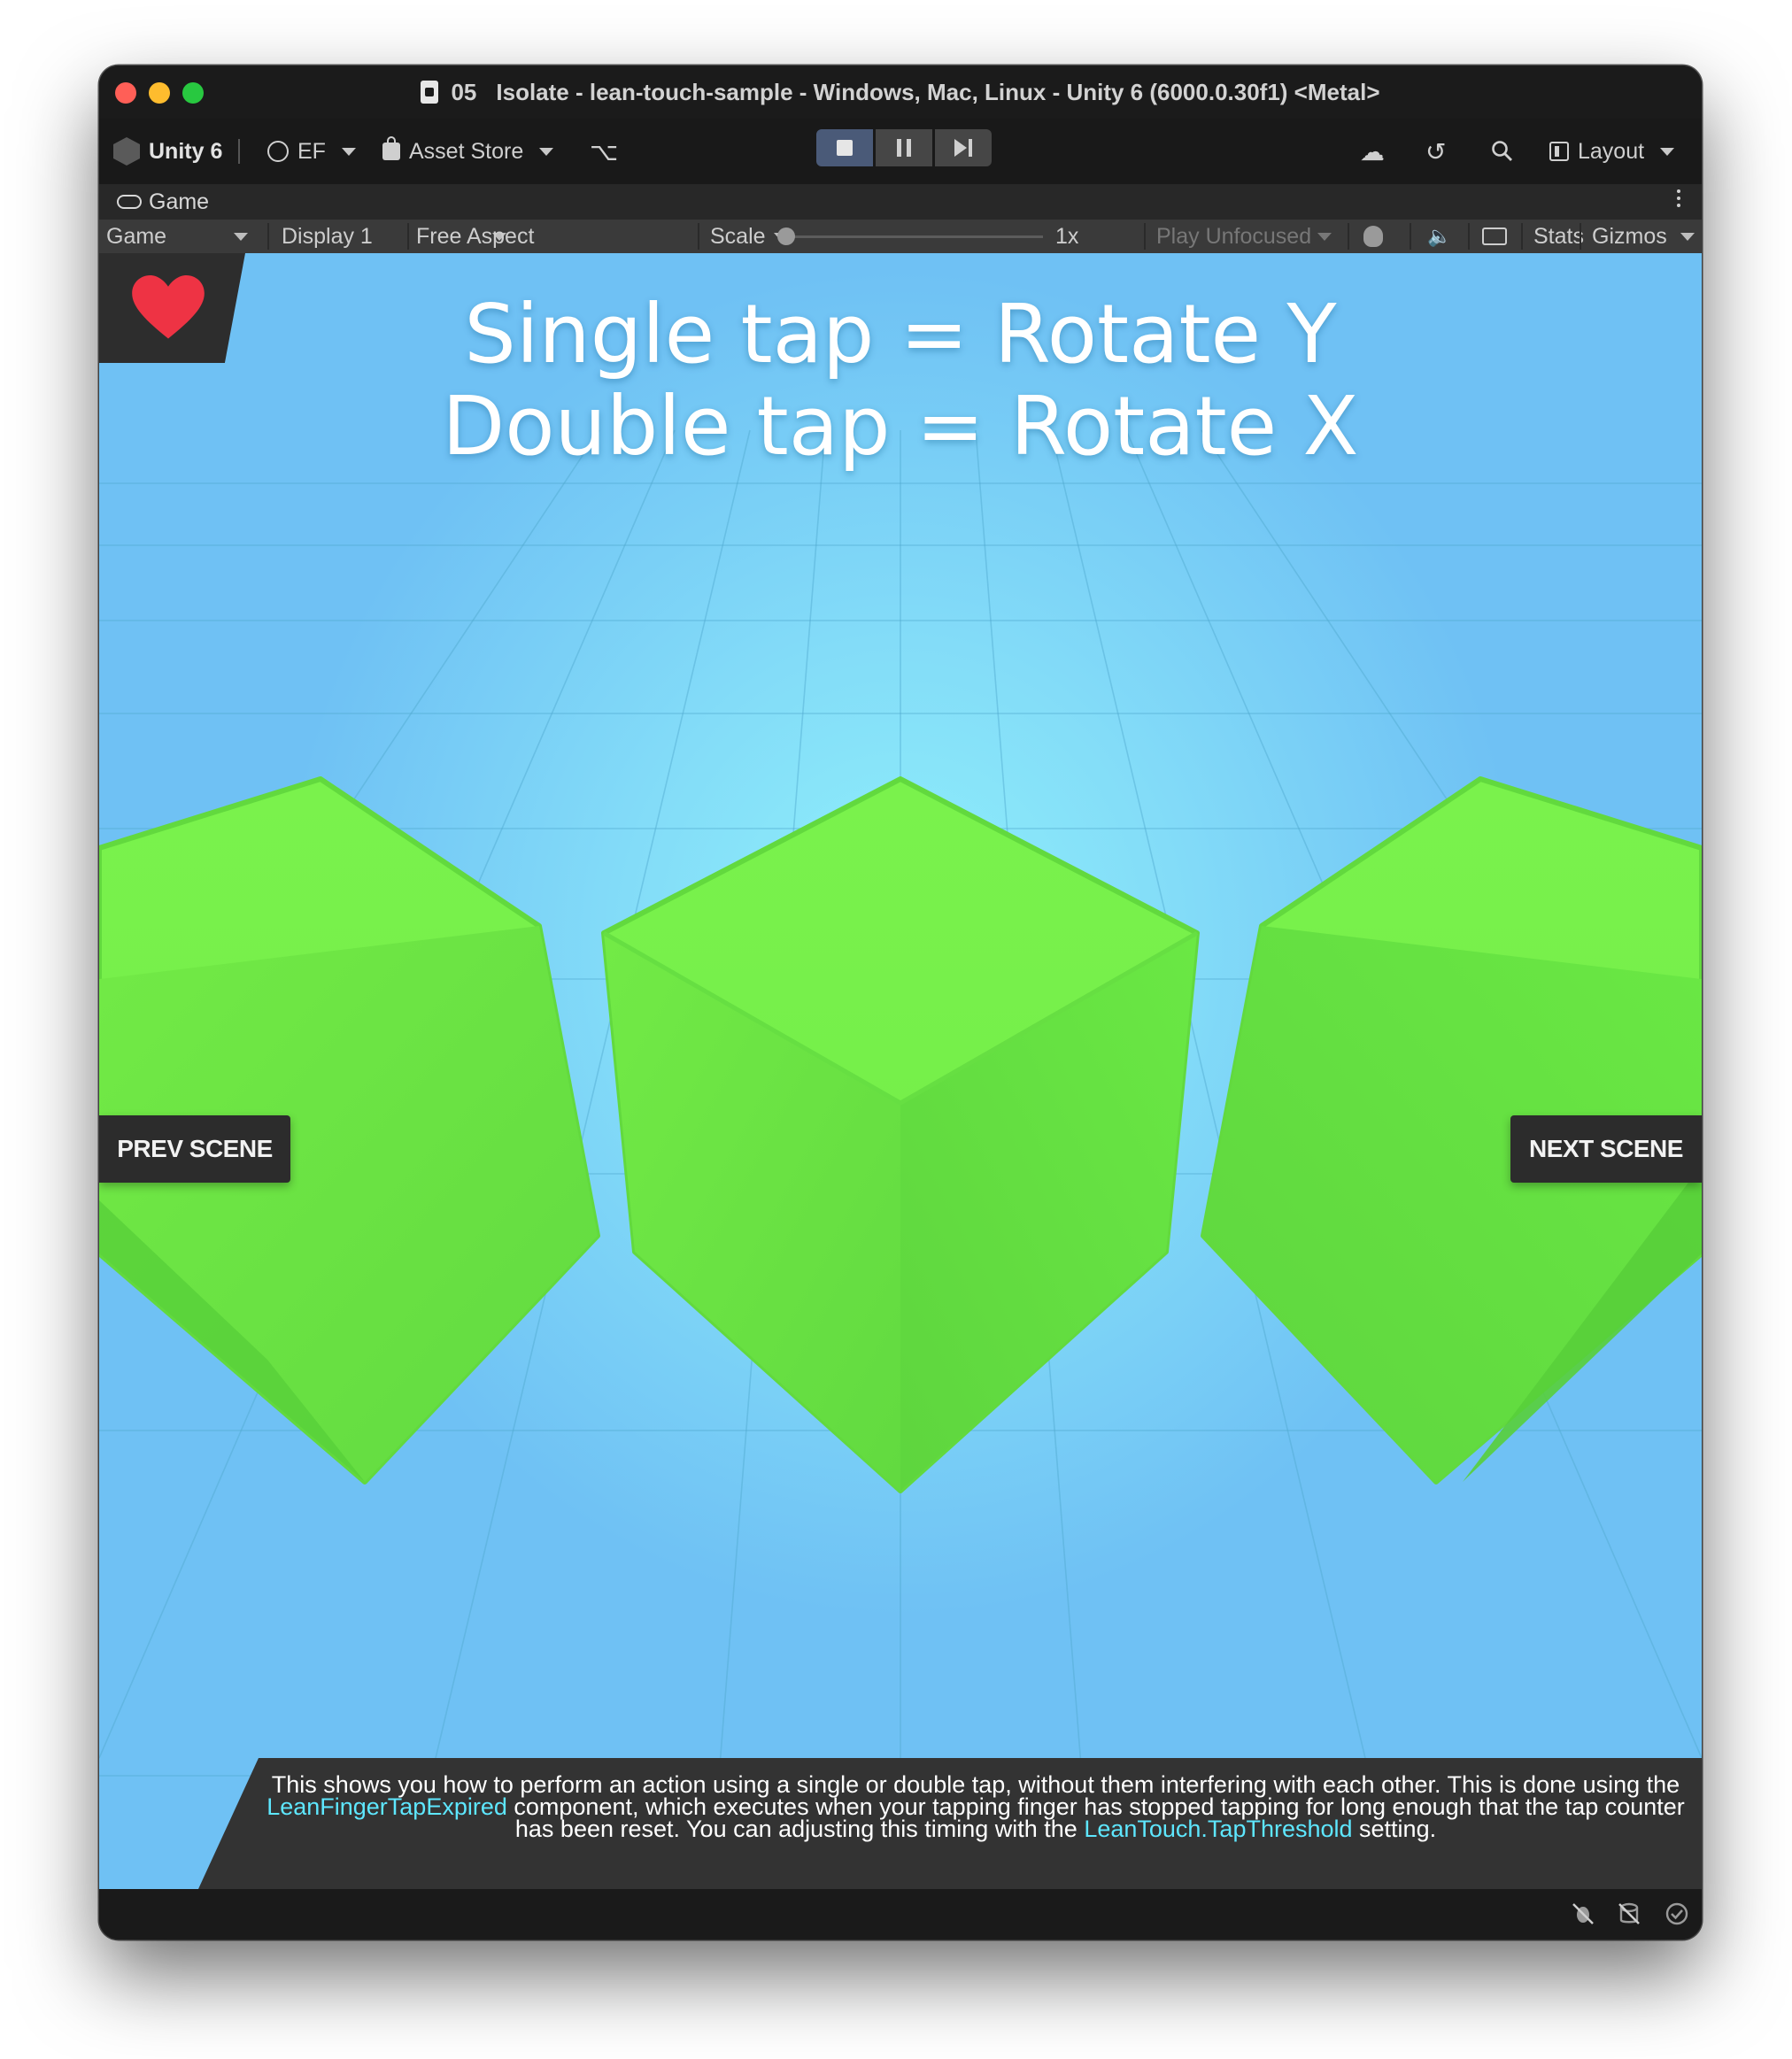 The width and height of the screenshot is (1792, 2059). What do you see at coordinates (1559, 236) in the screenshot?
I see `stats-label: Stats` at bounding box center [1559, 236].